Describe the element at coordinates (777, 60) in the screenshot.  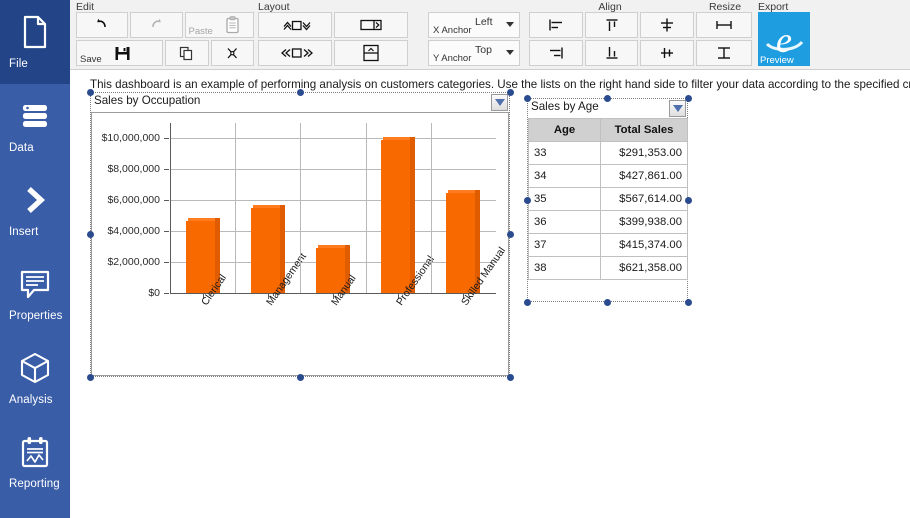
I see `preview-button-label: Preview` at that location.